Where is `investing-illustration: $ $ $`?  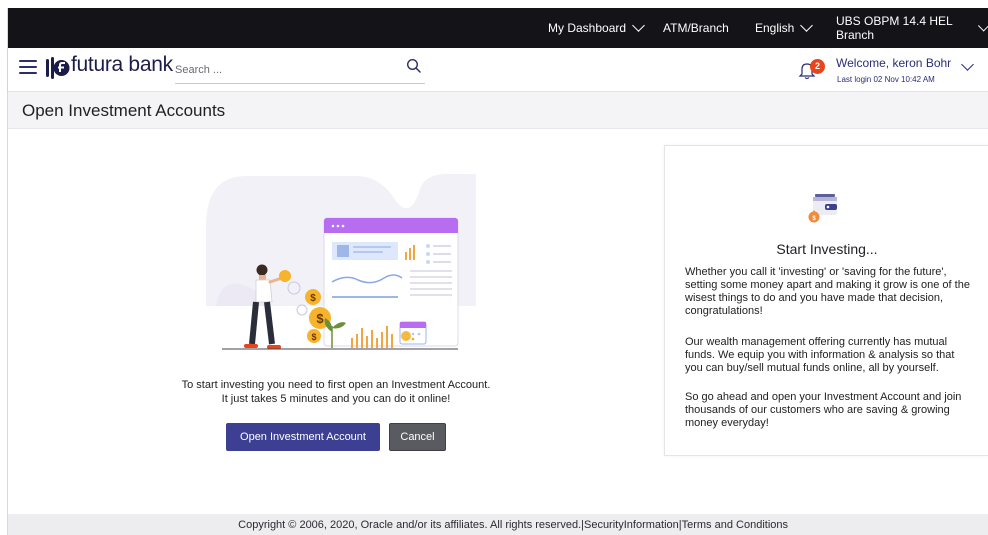 investing-illustration: $ $ $ is located at coordinates (341, 262).